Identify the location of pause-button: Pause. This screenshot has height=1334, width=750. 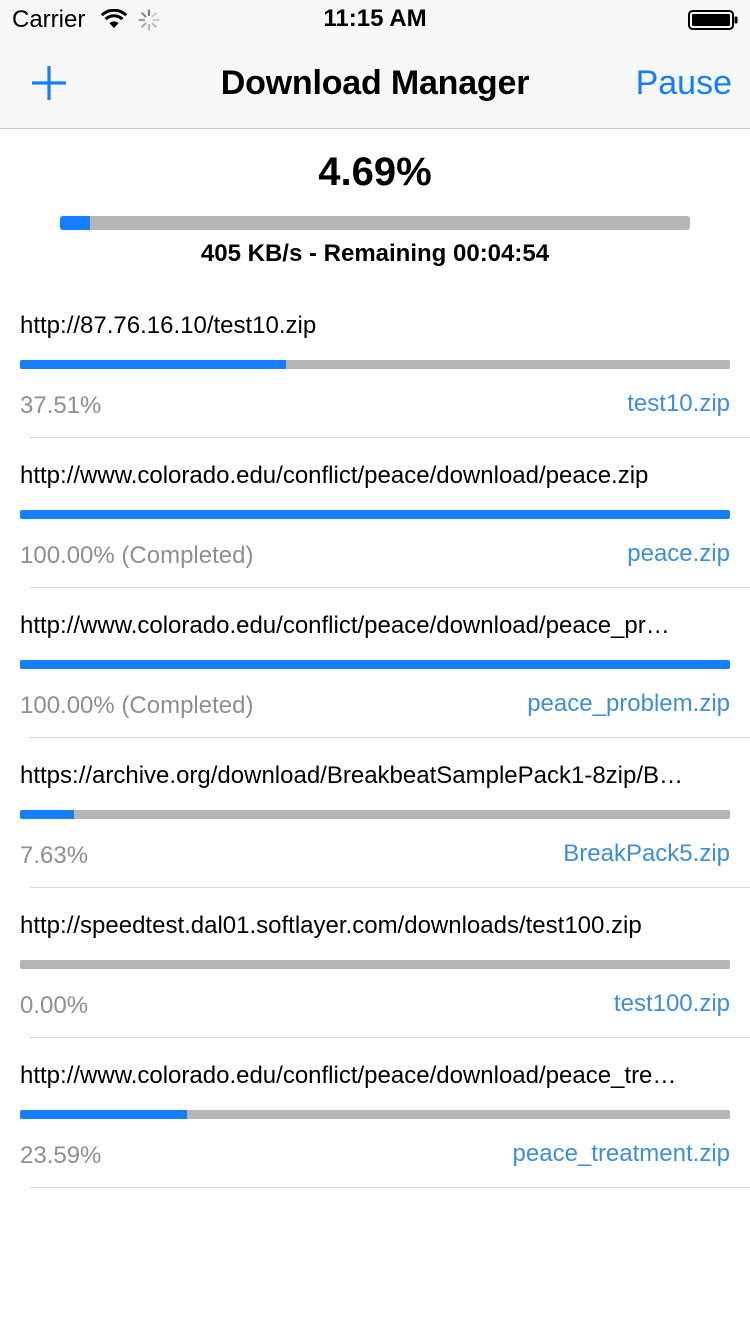
(684, 83).